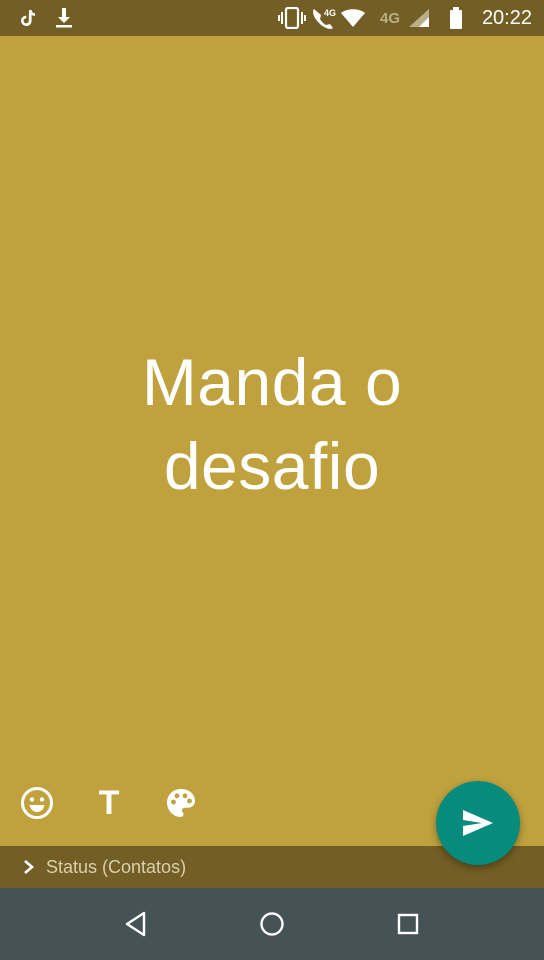  Describe the element at coordinates (506, 17) in the screenshot. I see `clock: 20:22` at that location.